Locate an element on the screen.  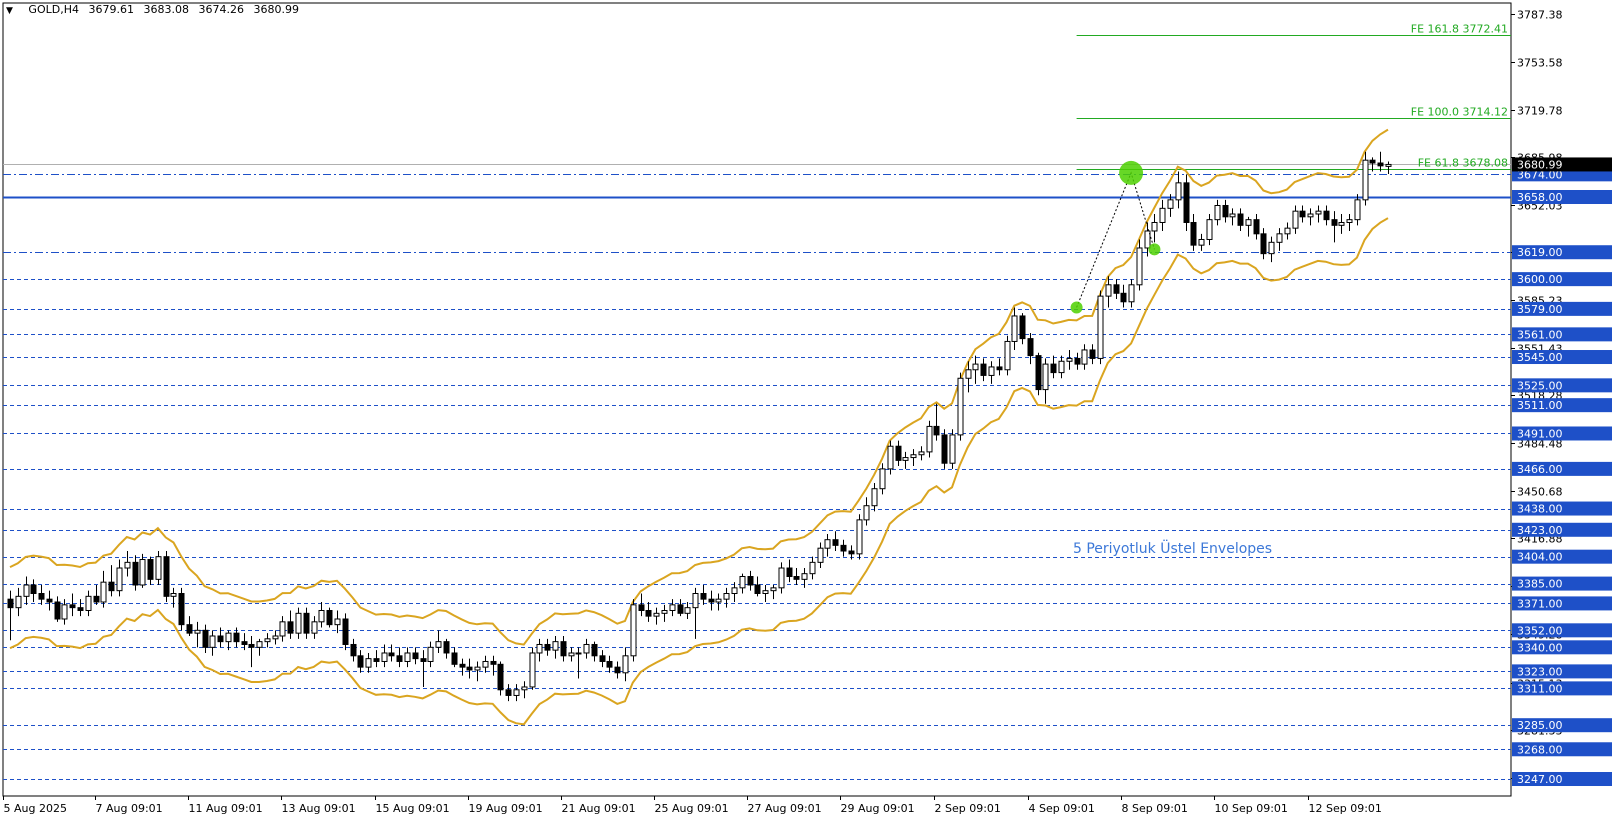
price-level-tag-label: 3545.00 is located at coordinates (1540, 357).